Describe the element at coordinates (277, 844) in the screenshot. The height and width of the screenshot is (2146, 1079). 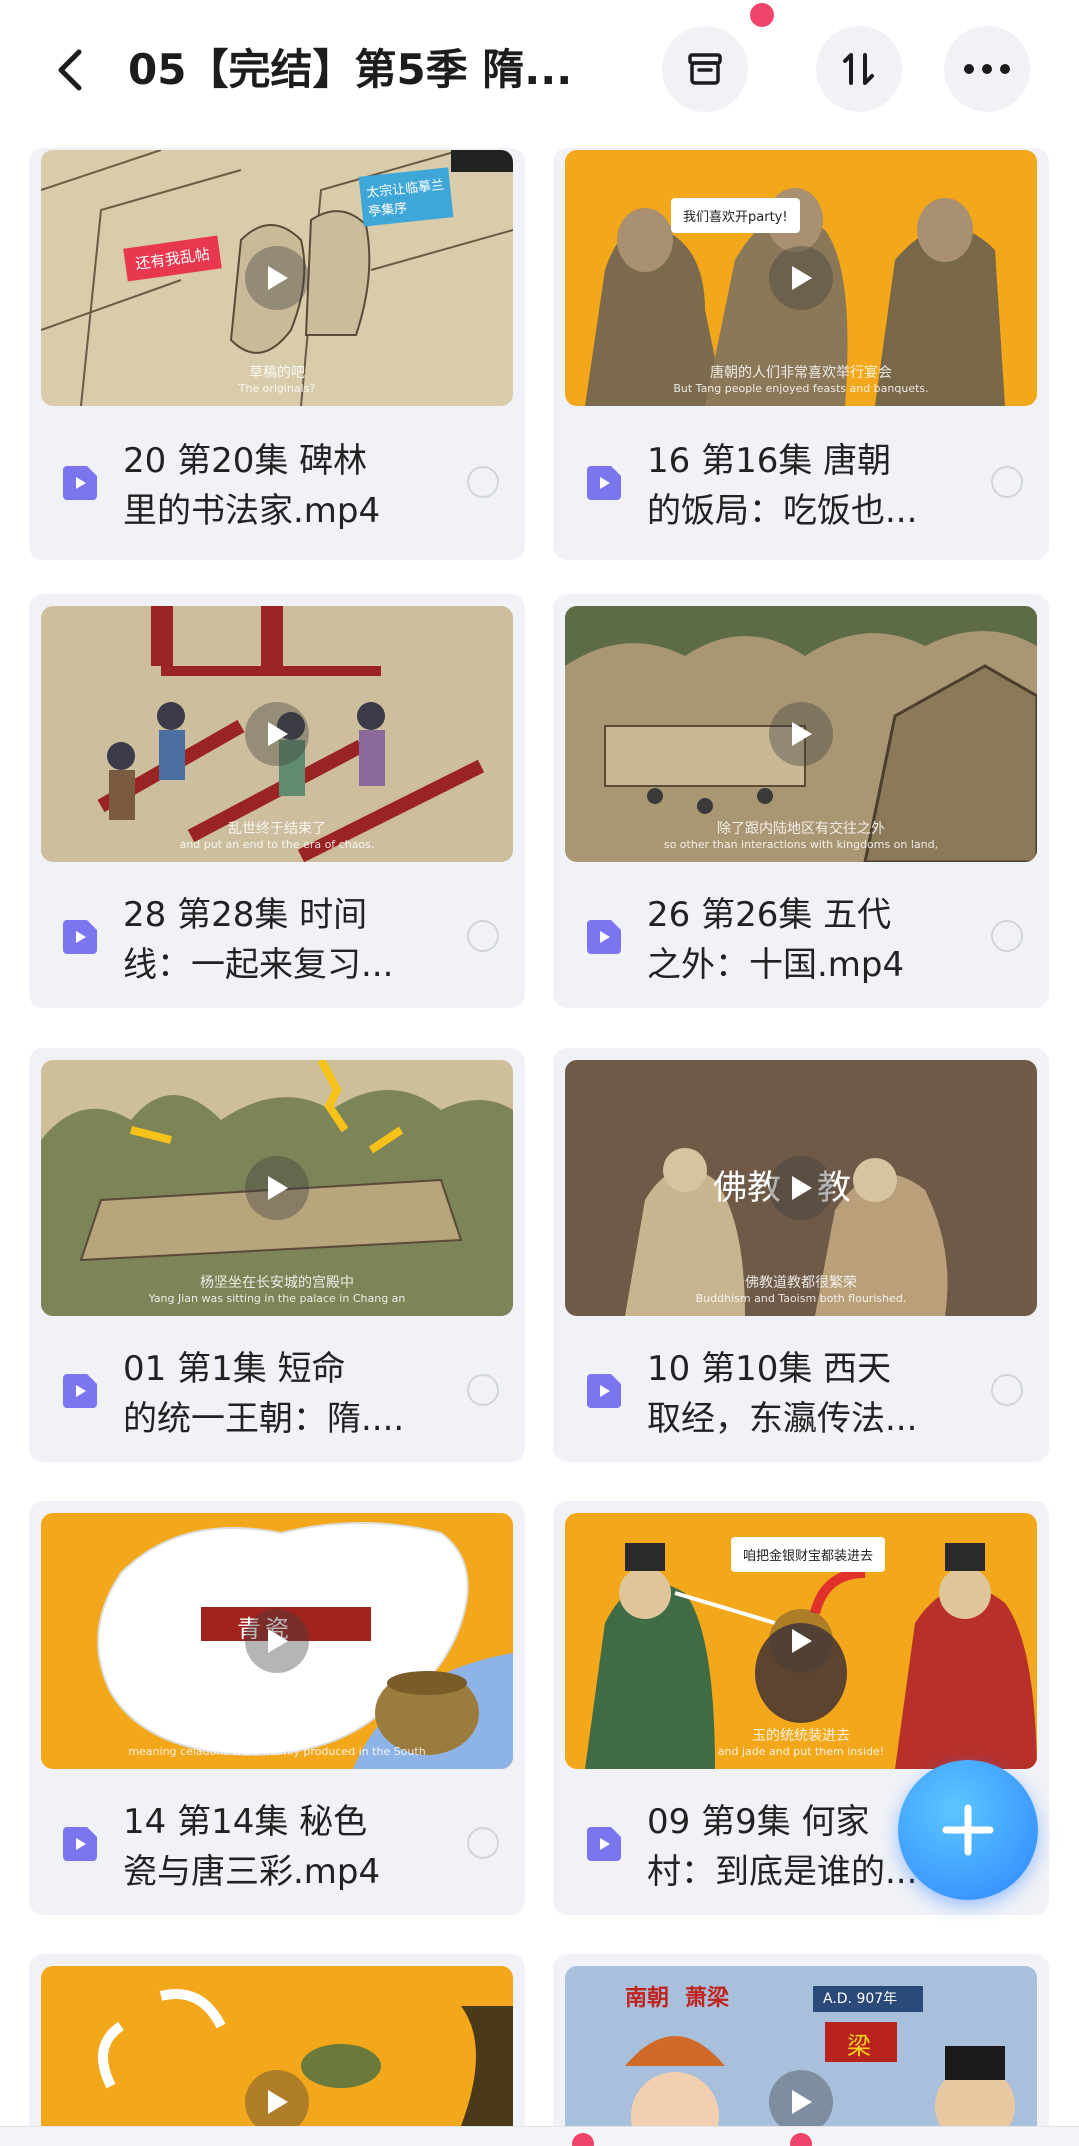
I see `thumb-subtitle-en: and put an end to the era of chaos.` at that location.